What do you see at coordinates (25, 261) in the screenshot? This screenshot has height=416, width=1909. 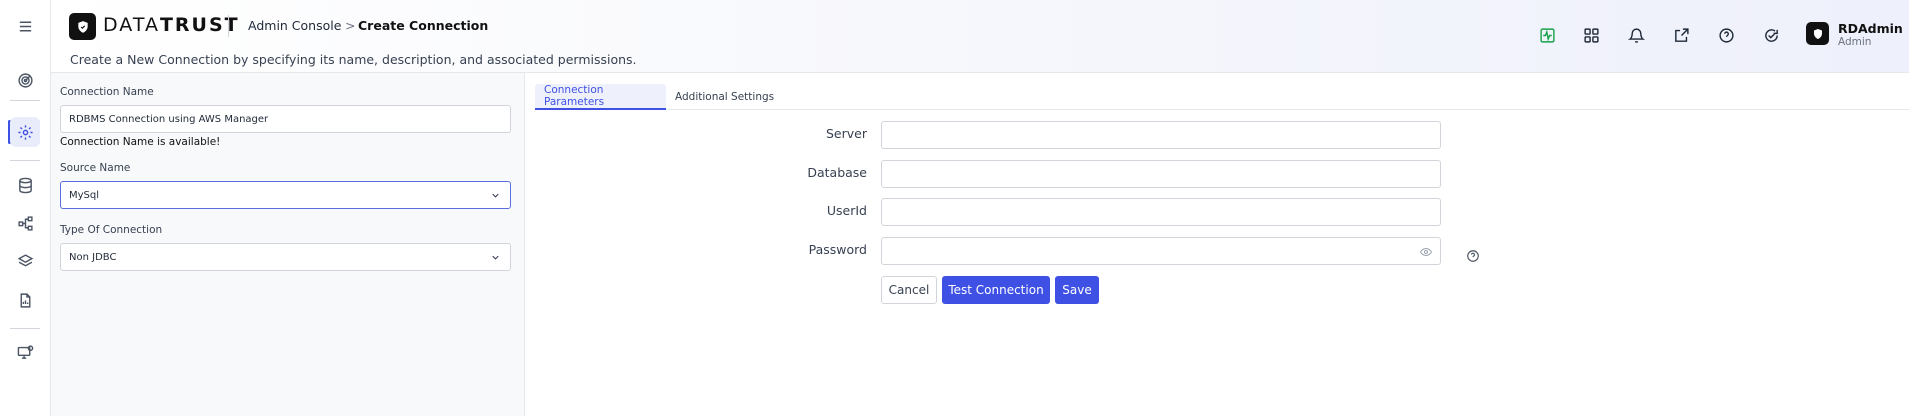 I see `layers-icon` at bounding box center [25, 261].